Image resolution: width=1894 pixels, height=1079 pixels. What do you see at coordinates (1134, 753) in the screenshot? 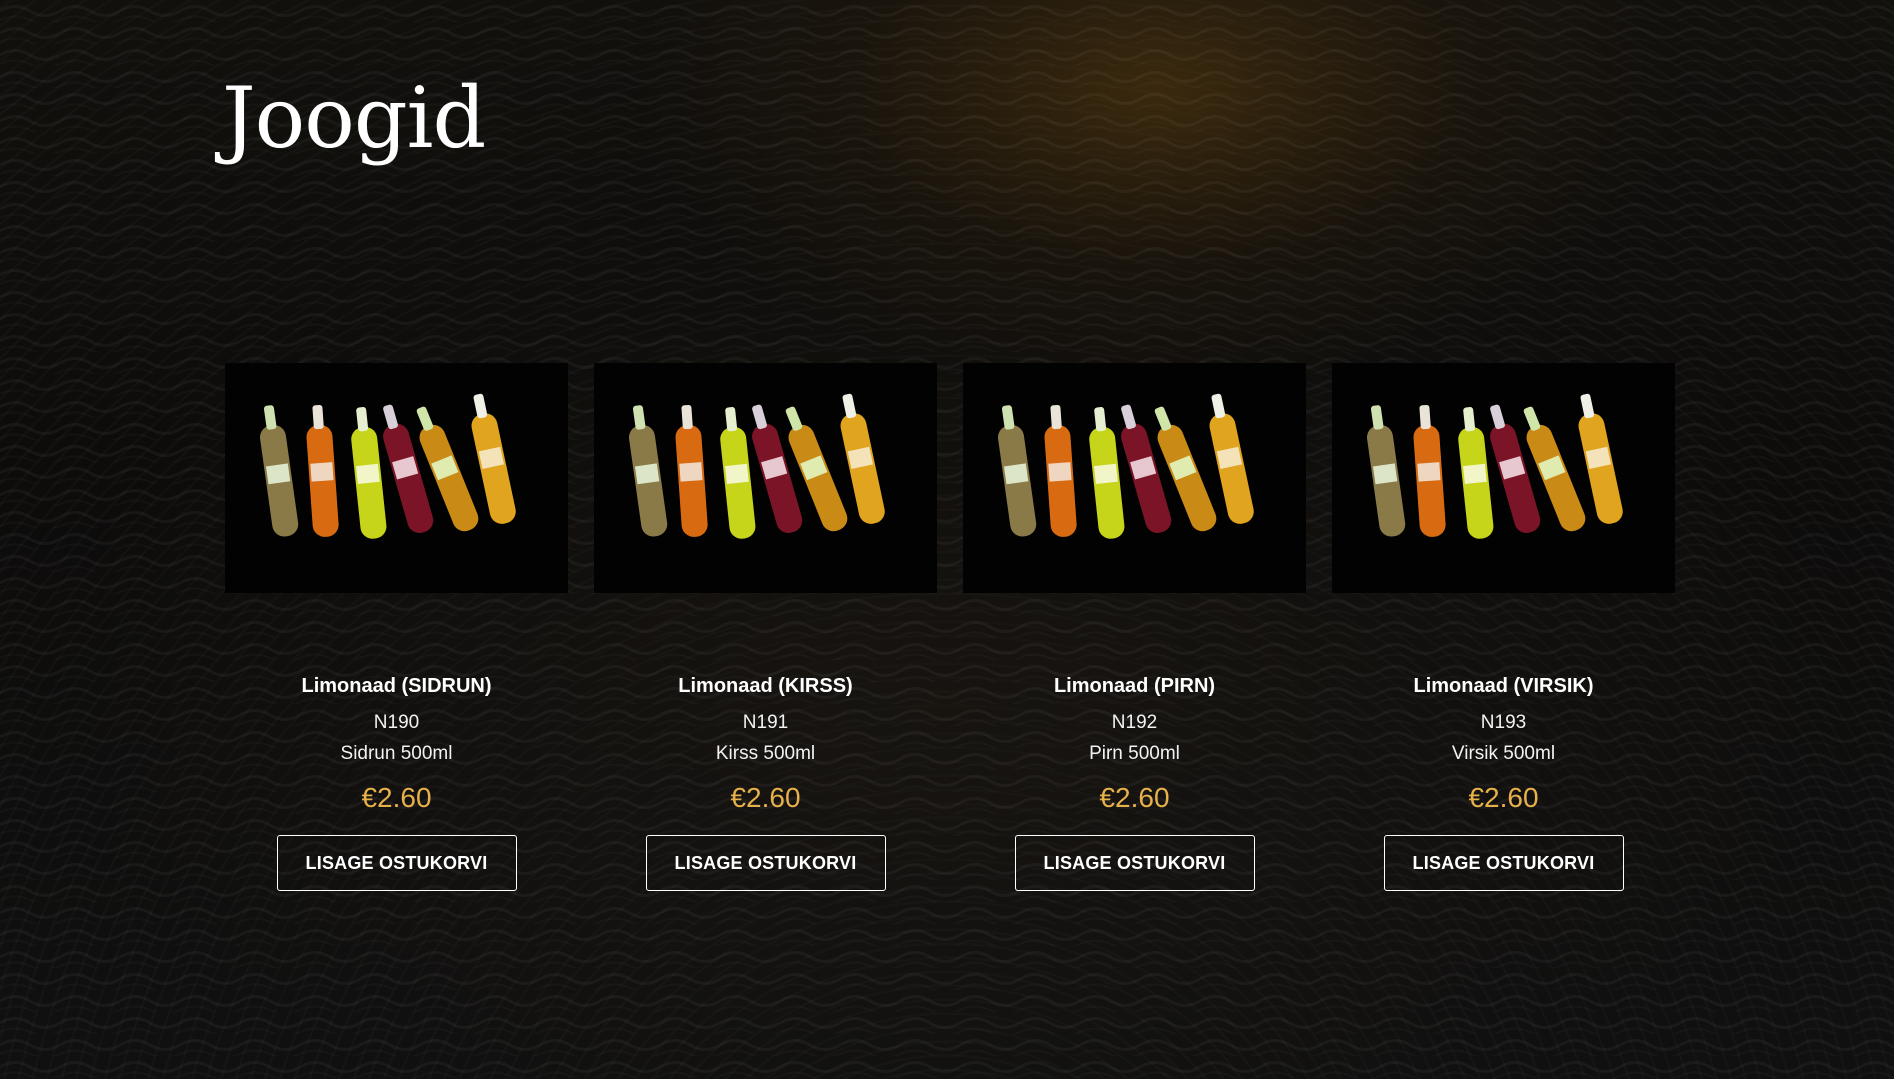
I see `product-description: Pirn 500ml` at bounding box center [1134, 753].